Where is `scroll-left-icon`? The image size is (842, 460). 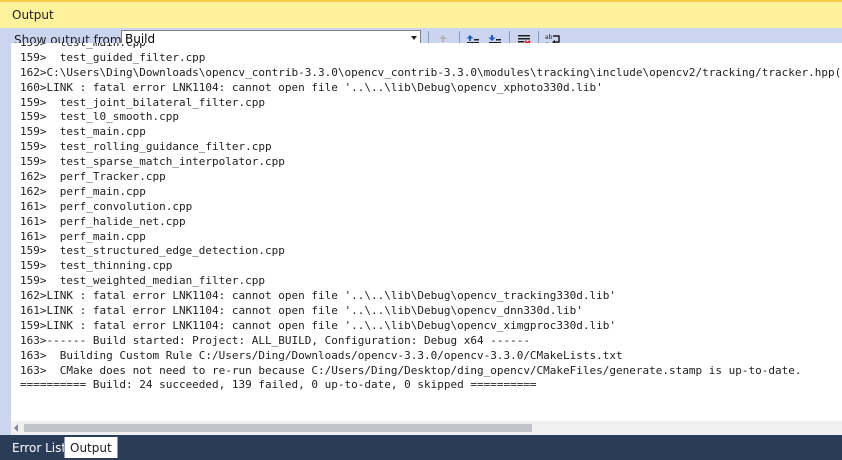 scroll-left-icon is located at coordinates (16, 428).